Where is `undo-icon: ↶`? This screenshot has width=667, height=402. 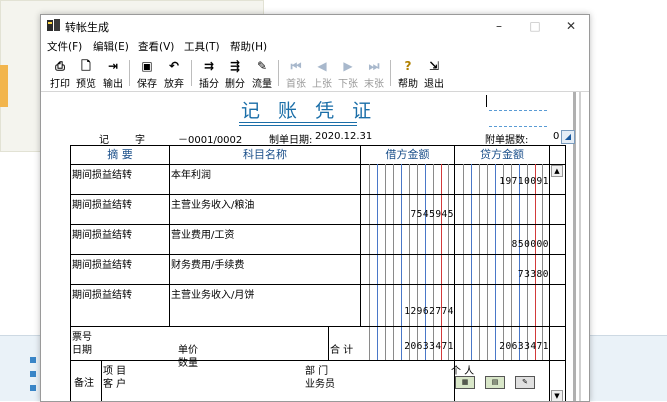
undo-icon: ↶ is located at coordinates (174, 66).